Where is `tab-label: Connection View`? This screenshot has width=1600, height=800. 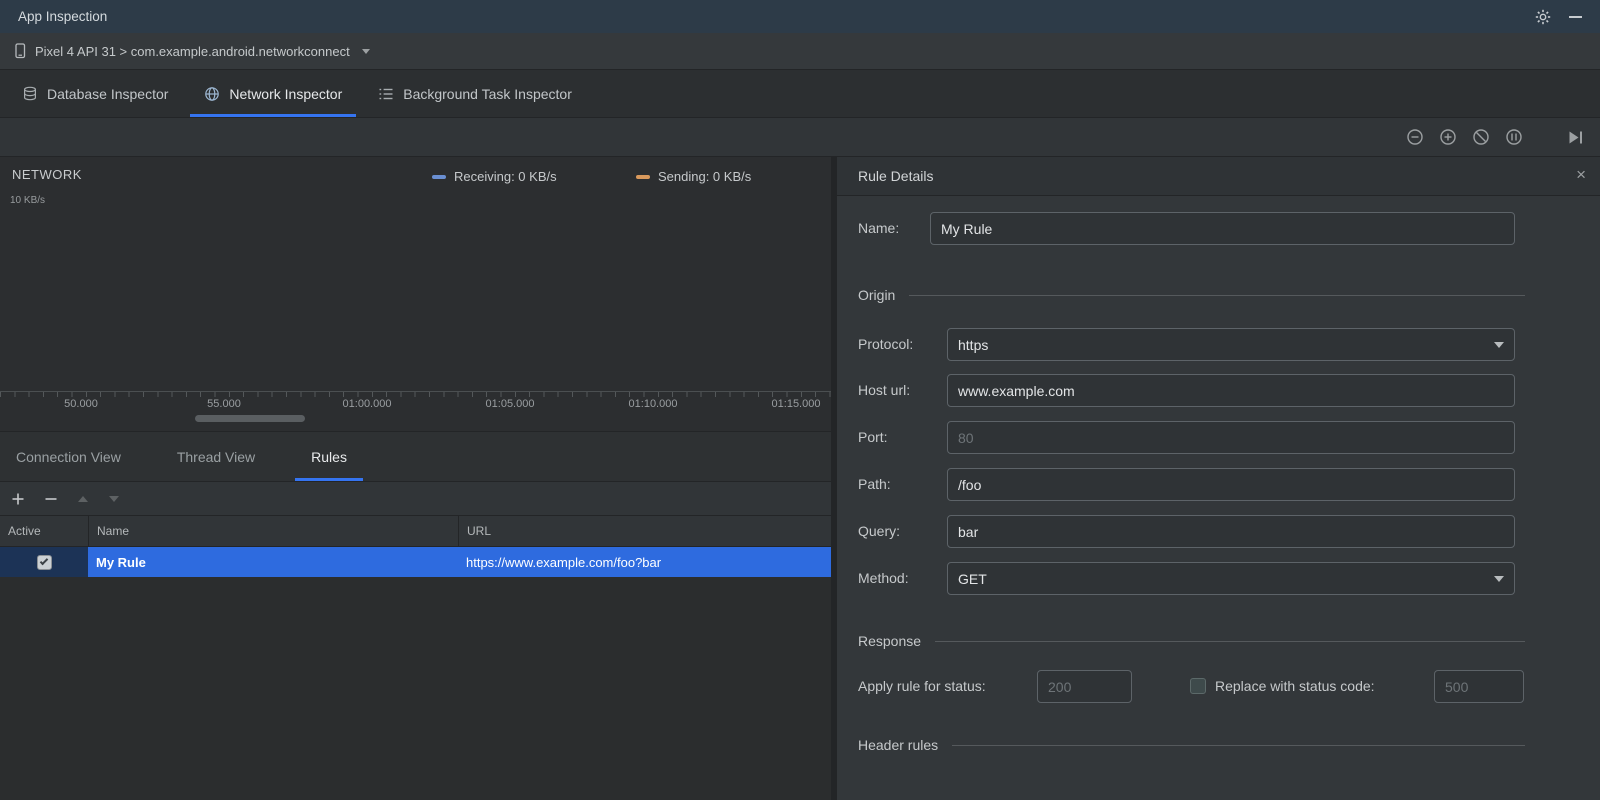 tab-label: Connection View is located at coordinates (68, 456).